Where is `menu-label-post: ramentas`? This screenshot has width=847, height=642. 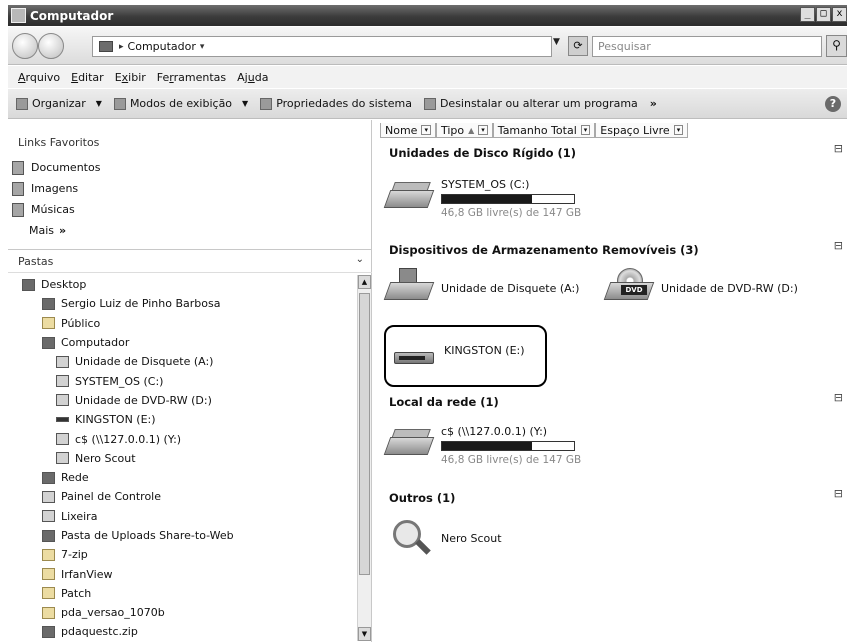 menu-label-post: ramentas is located at coordinates (200, 77).